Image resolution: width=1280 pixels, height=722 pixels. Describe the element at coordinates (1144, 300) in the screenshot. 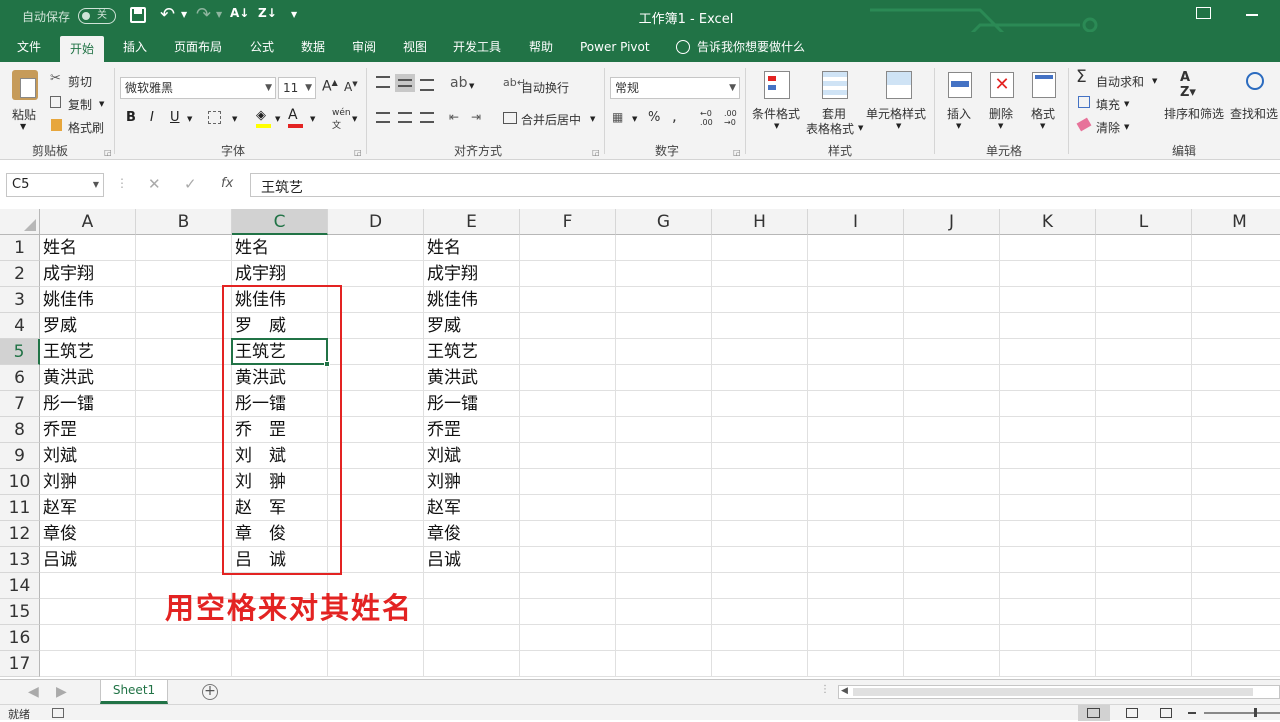

I see `cell-l3` at that location.